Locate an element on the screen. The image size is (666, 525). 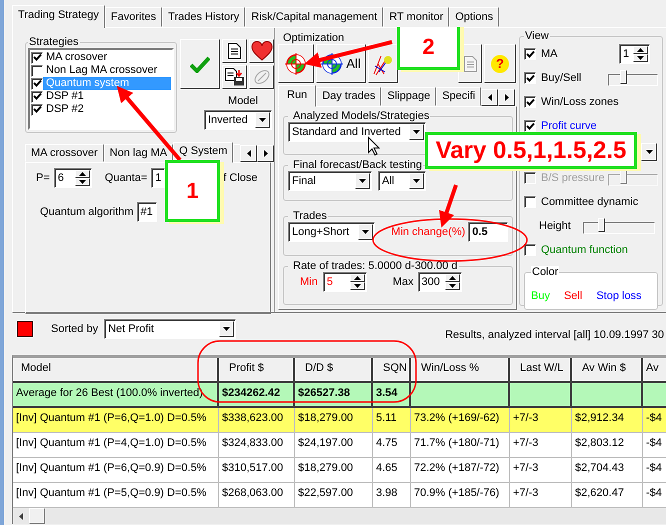
group-title: Final forecast/Back testing is located at coordinates (358, 165).